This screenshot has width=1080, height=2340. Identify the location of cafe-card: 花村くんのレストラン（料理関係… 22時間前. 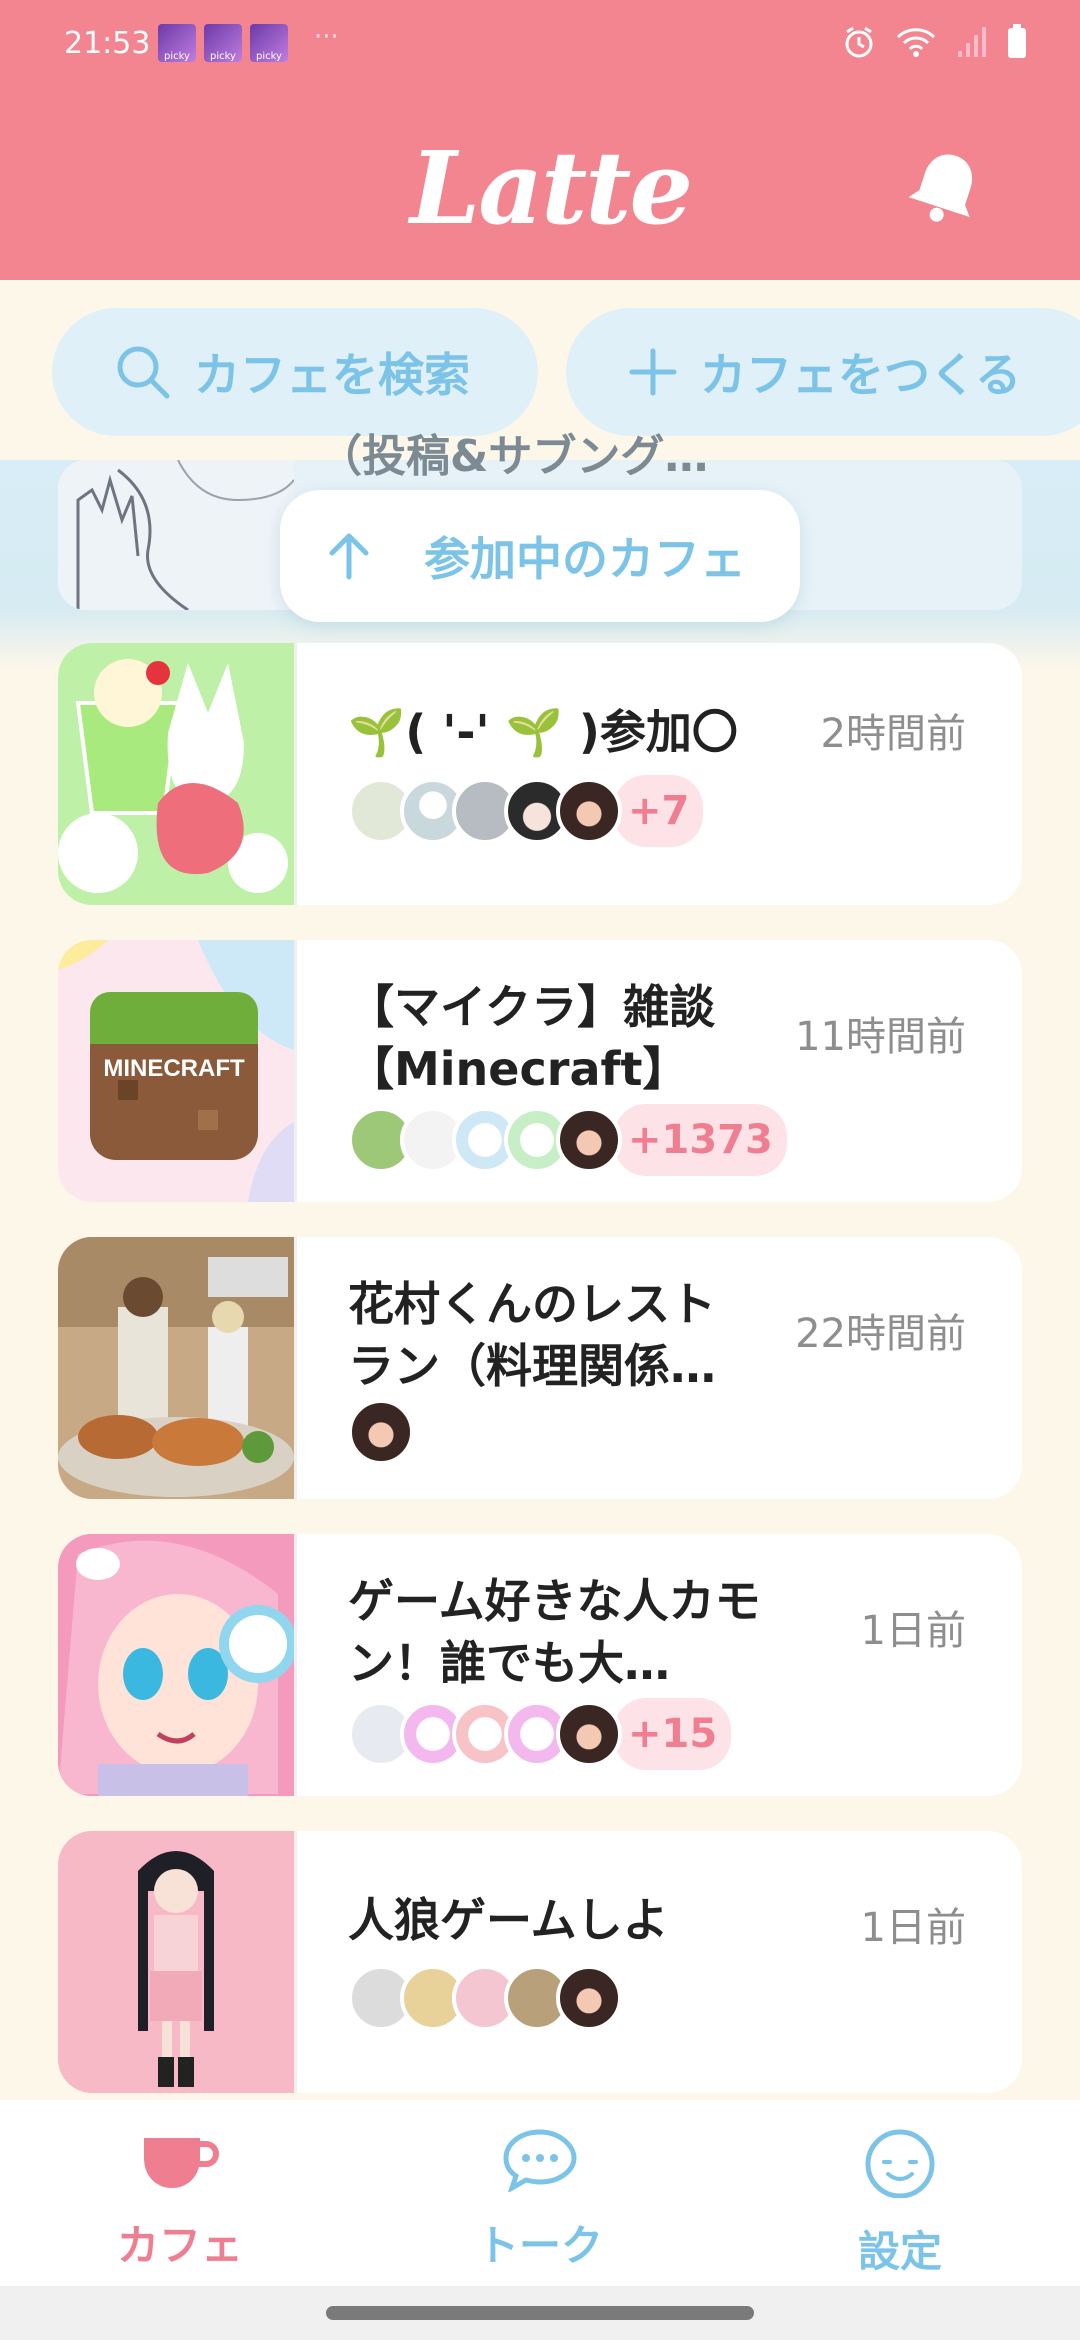
(540, 1368).